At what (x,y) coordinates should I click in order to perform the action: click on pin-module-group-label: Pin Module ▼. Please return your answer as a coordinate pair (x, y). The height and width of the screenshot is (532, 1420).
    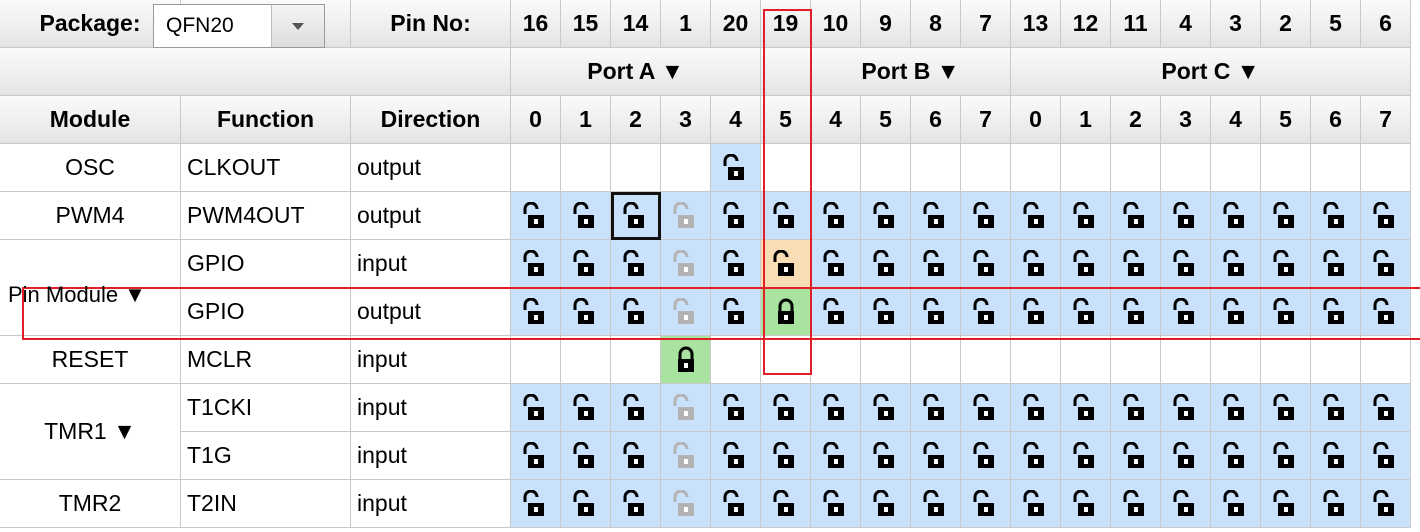
    Looking at the image, I should click on (77, 295).